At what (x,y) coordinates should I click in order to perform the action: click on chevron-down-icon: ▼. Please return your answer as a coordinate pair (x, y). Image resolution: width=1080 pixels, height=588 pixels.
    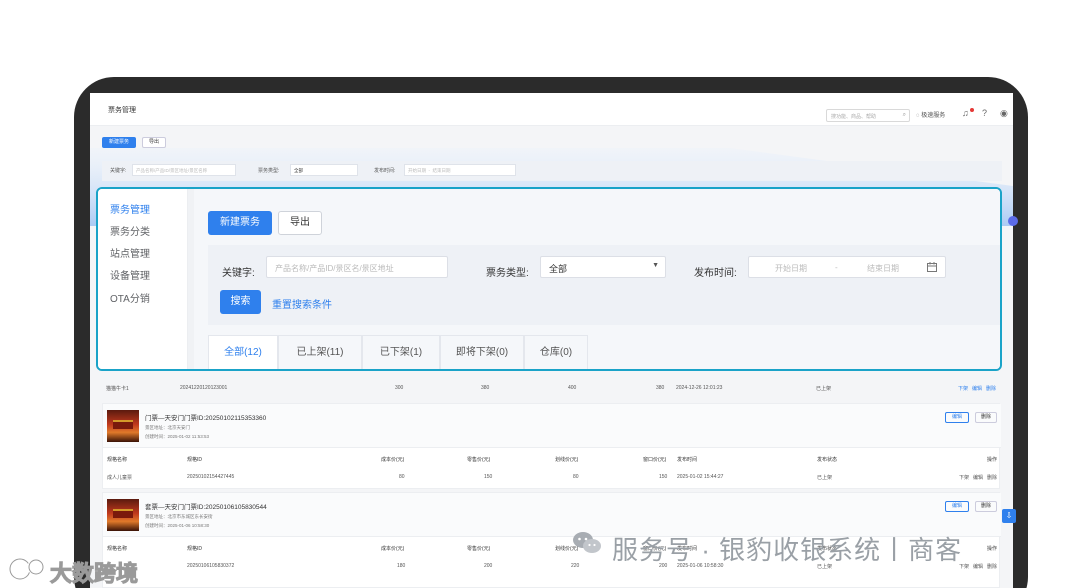
    Looking at the image, I should click on (655, 265).